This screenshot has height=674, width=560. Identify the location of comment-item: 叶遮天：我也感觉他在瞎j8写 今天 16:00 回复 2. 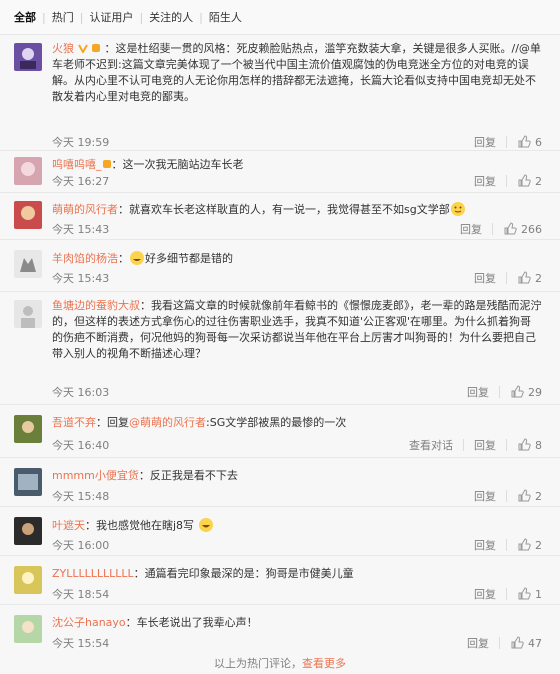
(280, 531).